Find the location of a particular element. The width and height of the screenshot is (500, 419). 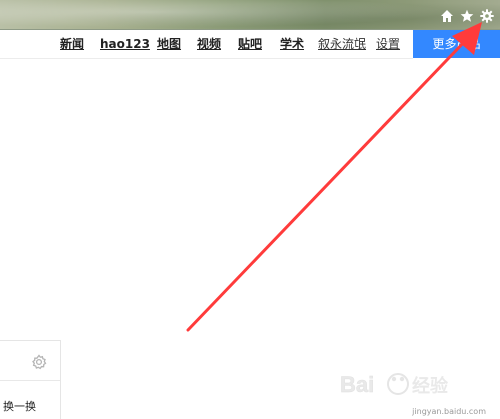

star-icon is located at coordinates (467, 16).